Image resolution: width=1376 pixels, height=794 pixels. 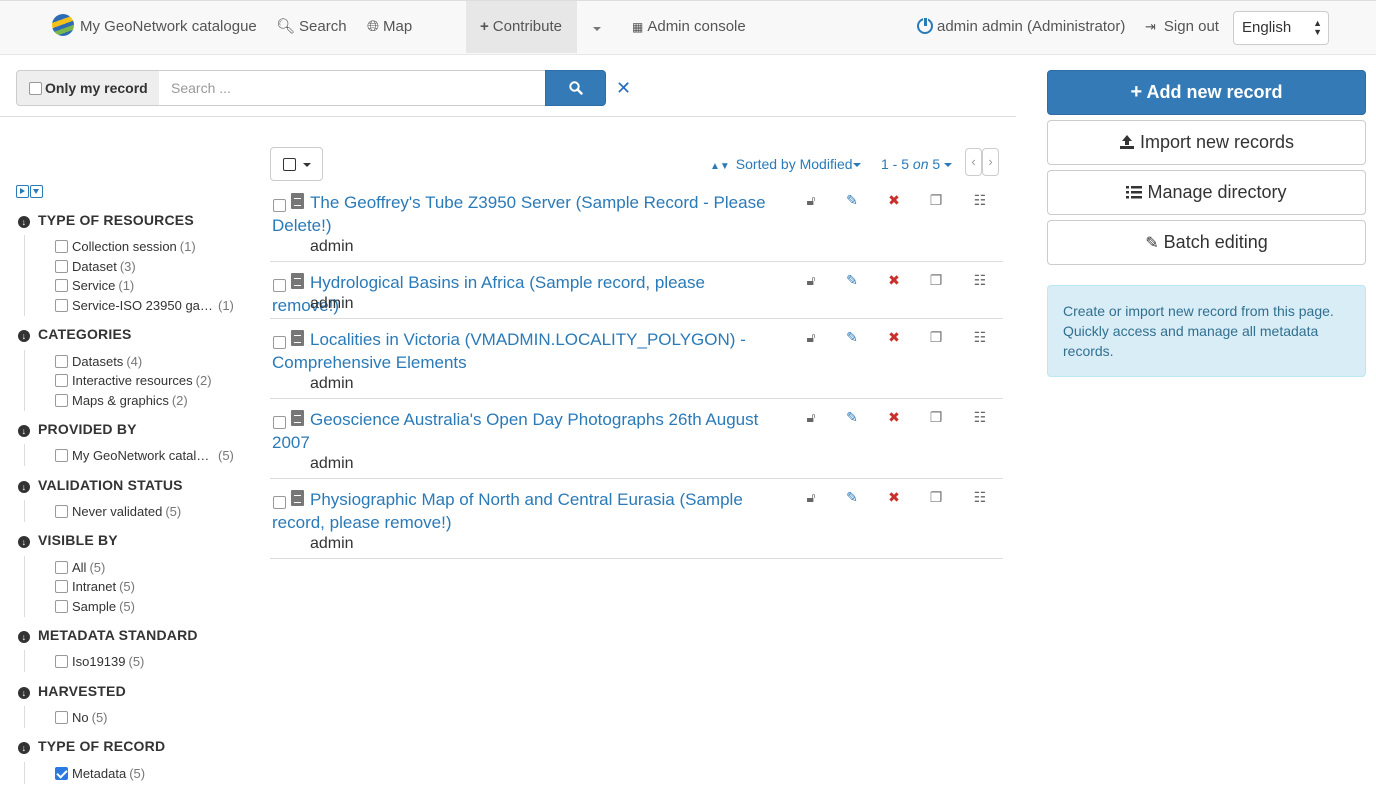 What do you see at coordinates (289, 164) in the screenshot?
I see `select-all-checkbox` at bounding box center [289, 164].